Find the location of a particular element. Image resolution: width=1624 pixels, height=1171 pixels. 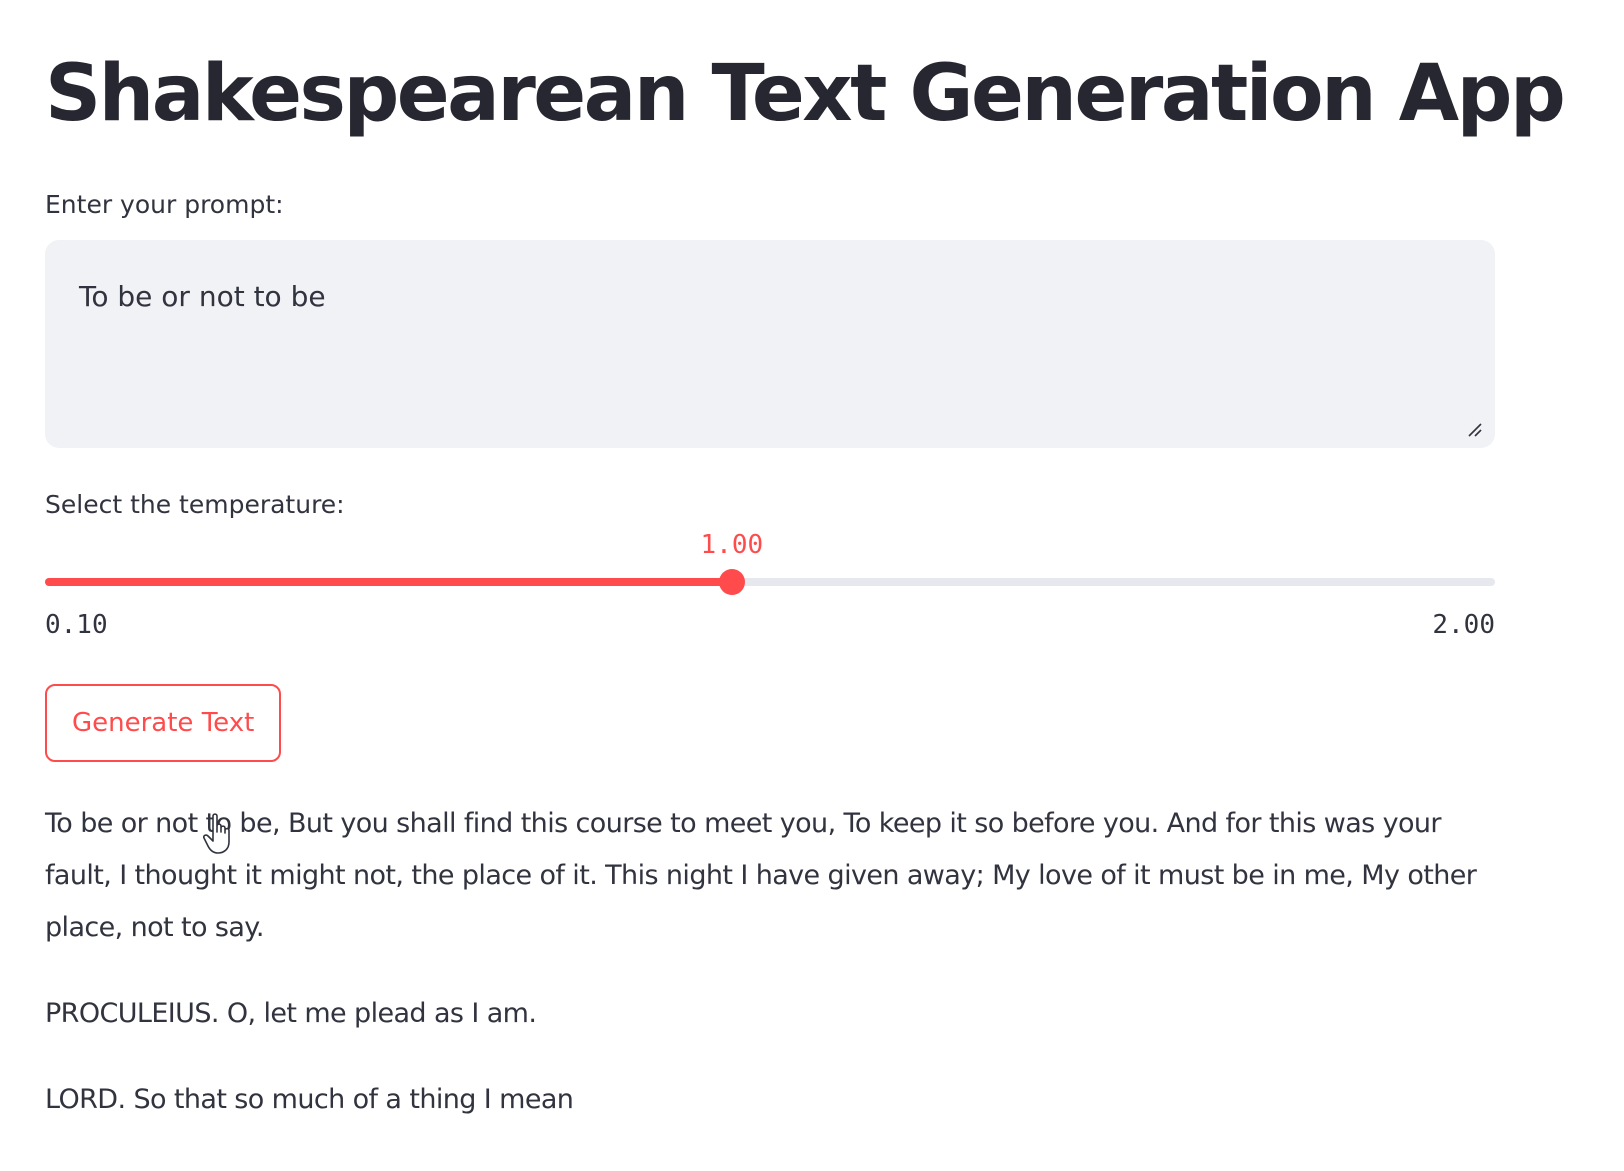

slider-fill is located at coordinates (388, 582).